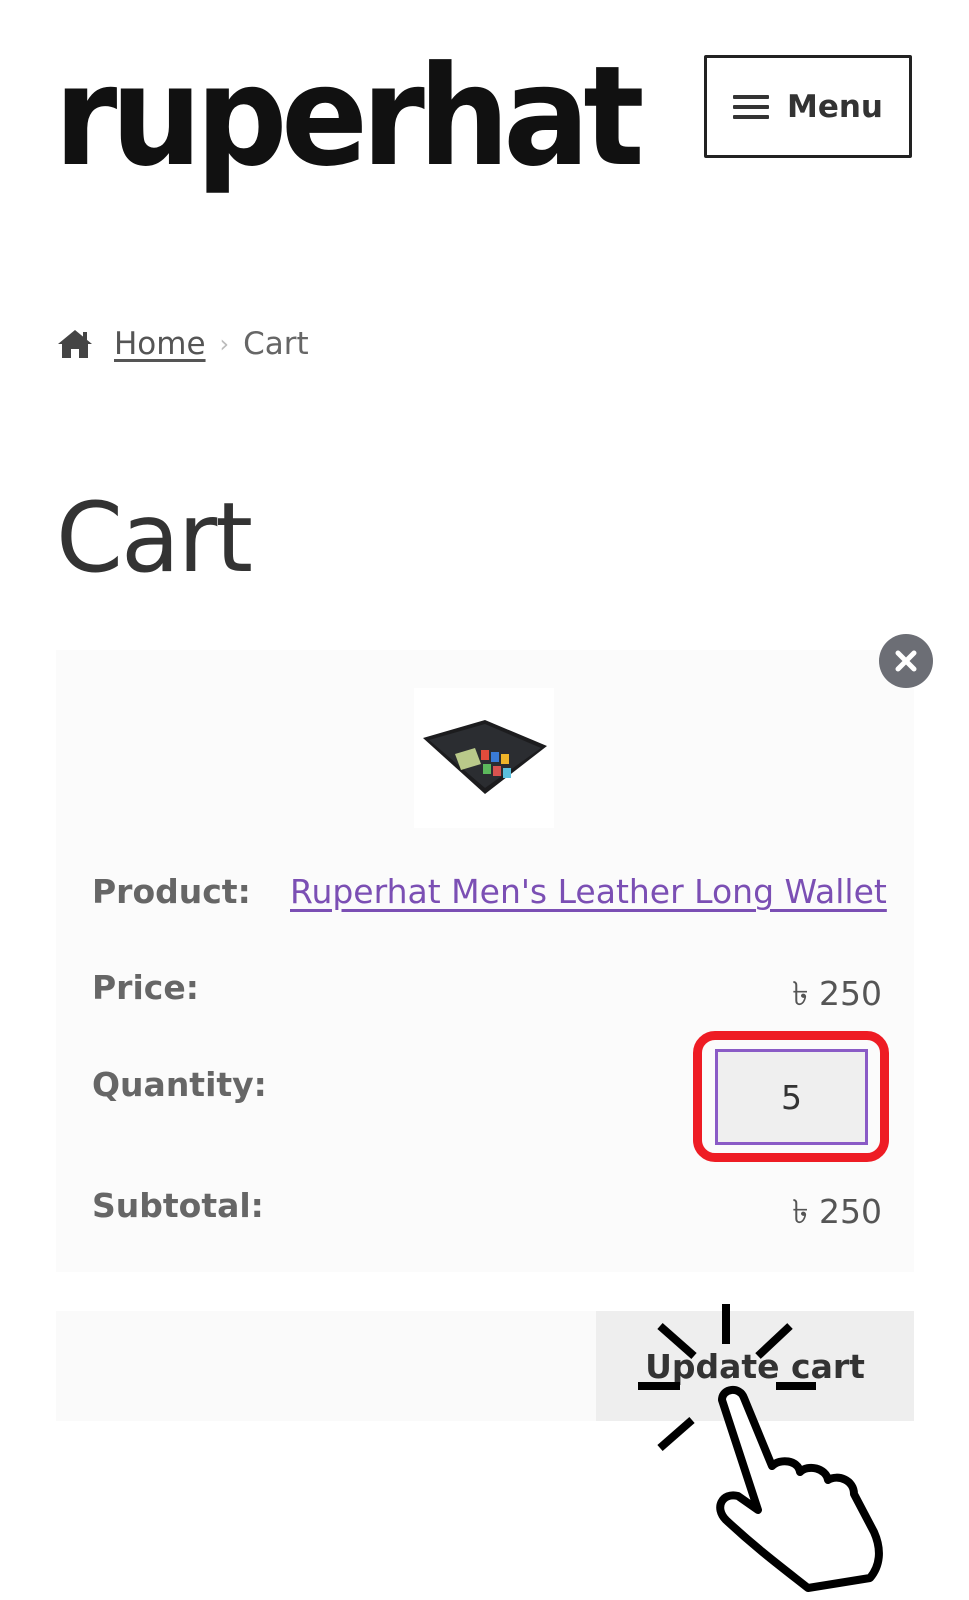  I want to click on breadcrumb: Home › Cart, so click(182, 344).